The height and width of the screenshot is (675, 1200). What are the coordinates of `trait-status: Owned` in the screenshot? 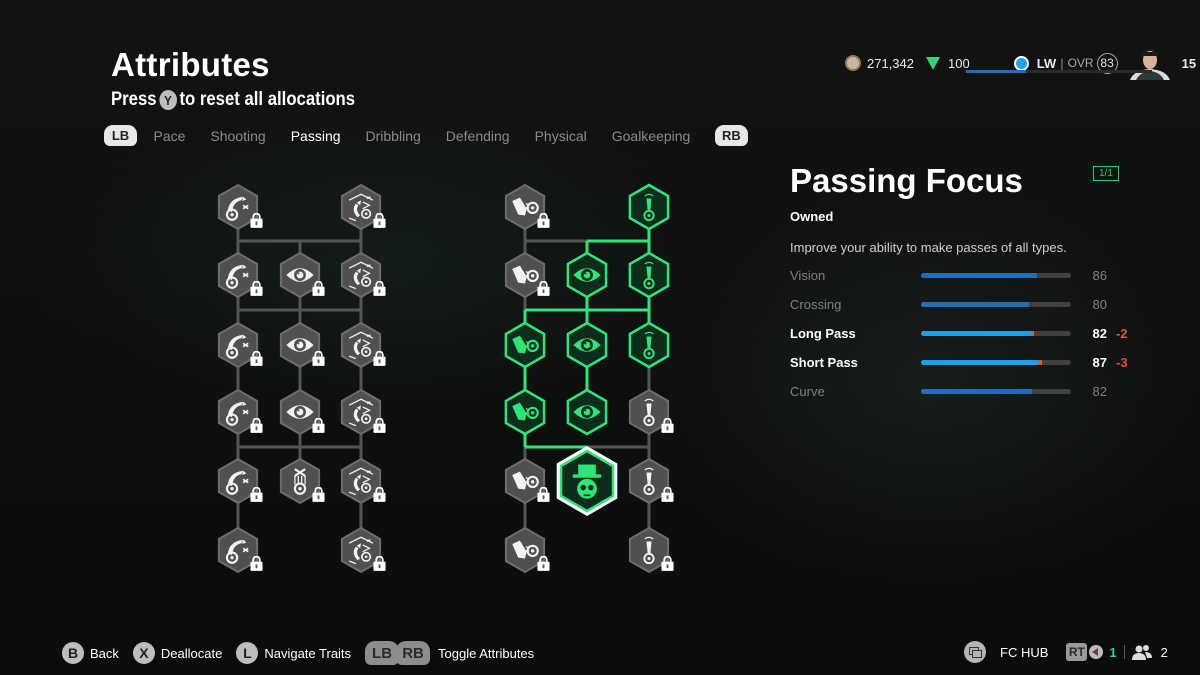 It's located at (812, 216).